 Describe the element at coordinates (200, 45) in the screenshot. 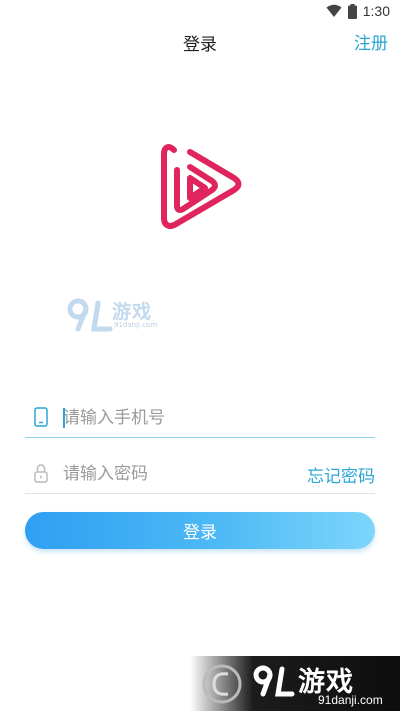

I see `page-title: 登录` at that location.